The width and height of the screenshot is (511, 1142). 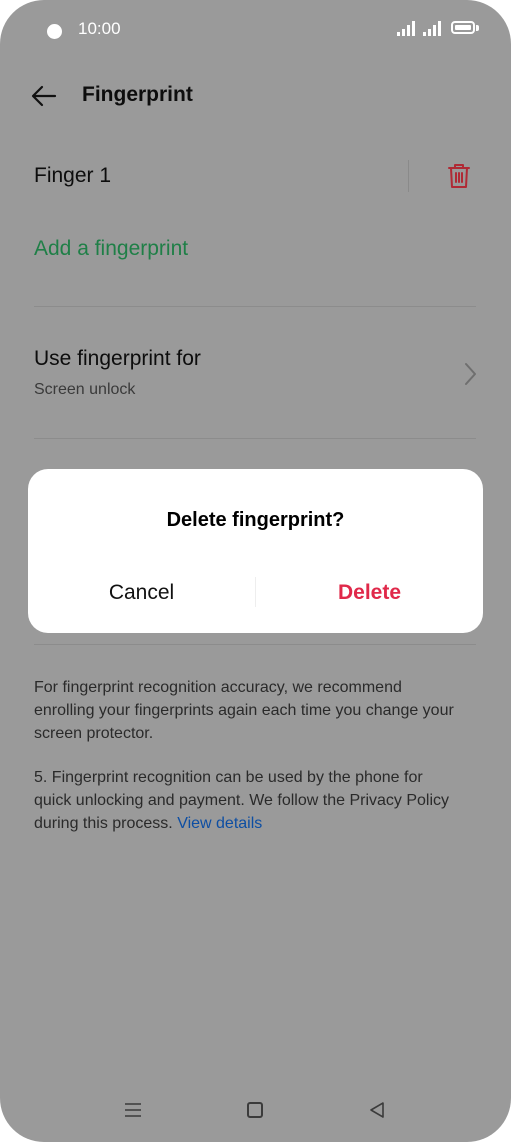 What do you see at coordinates (408, 176) in the screenshot?
I see `row-divider` at bounding box center [408, 176].